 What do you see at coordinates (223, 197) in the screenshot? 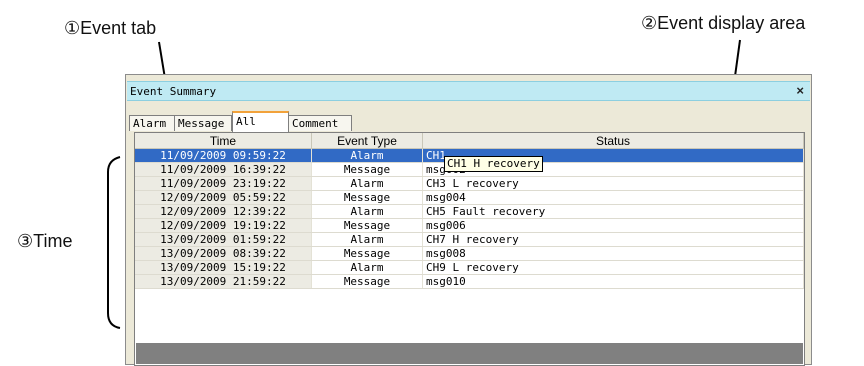
I see `cell-time: 12/09/2009 05:59:22` at bounding box center [223, 197].